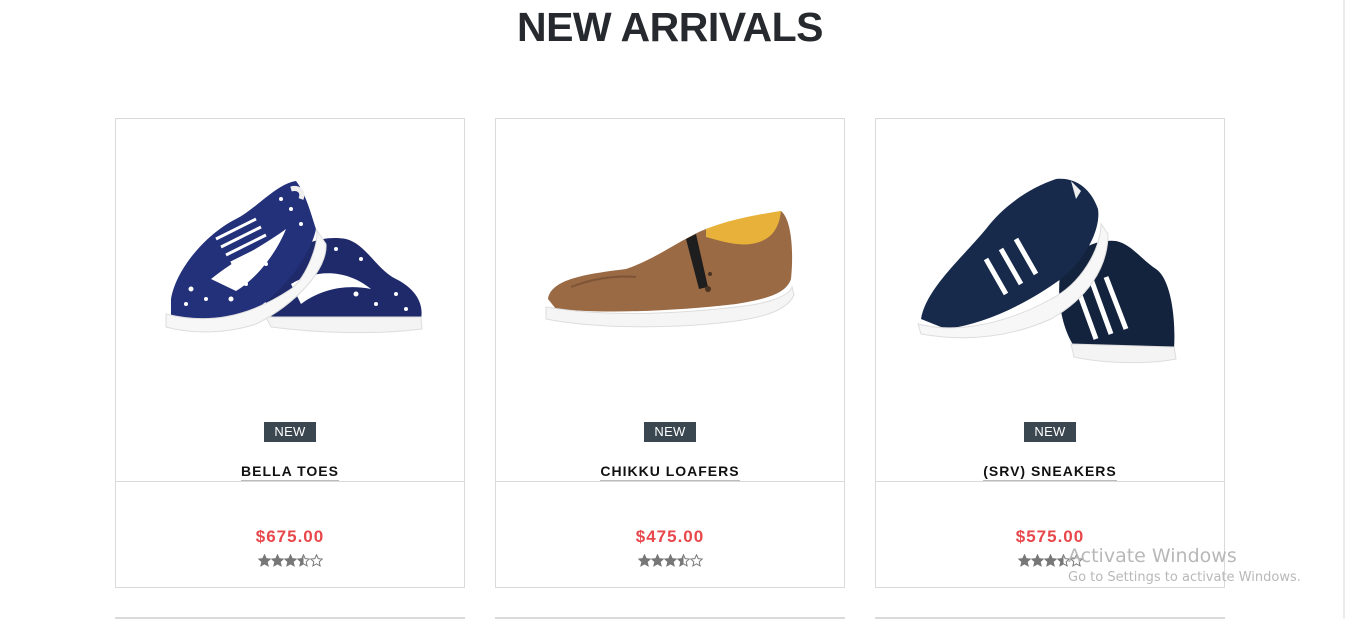 The height and width of the screenshot is (619, 1345). What do you see at coordinates (1152, 556) in the screenshot?
I see `watermark-title: Activate Windows` at bounding box center [1152, 556].